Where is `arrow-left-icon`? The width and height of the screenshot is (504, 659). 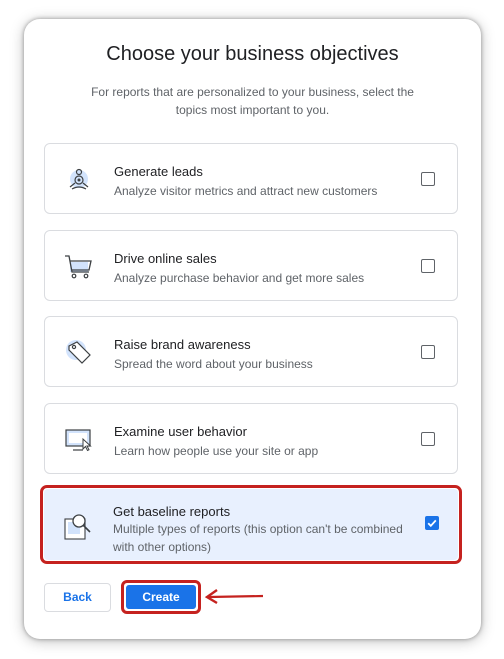
arrow-left-icon is located at coordinates (234, 597).